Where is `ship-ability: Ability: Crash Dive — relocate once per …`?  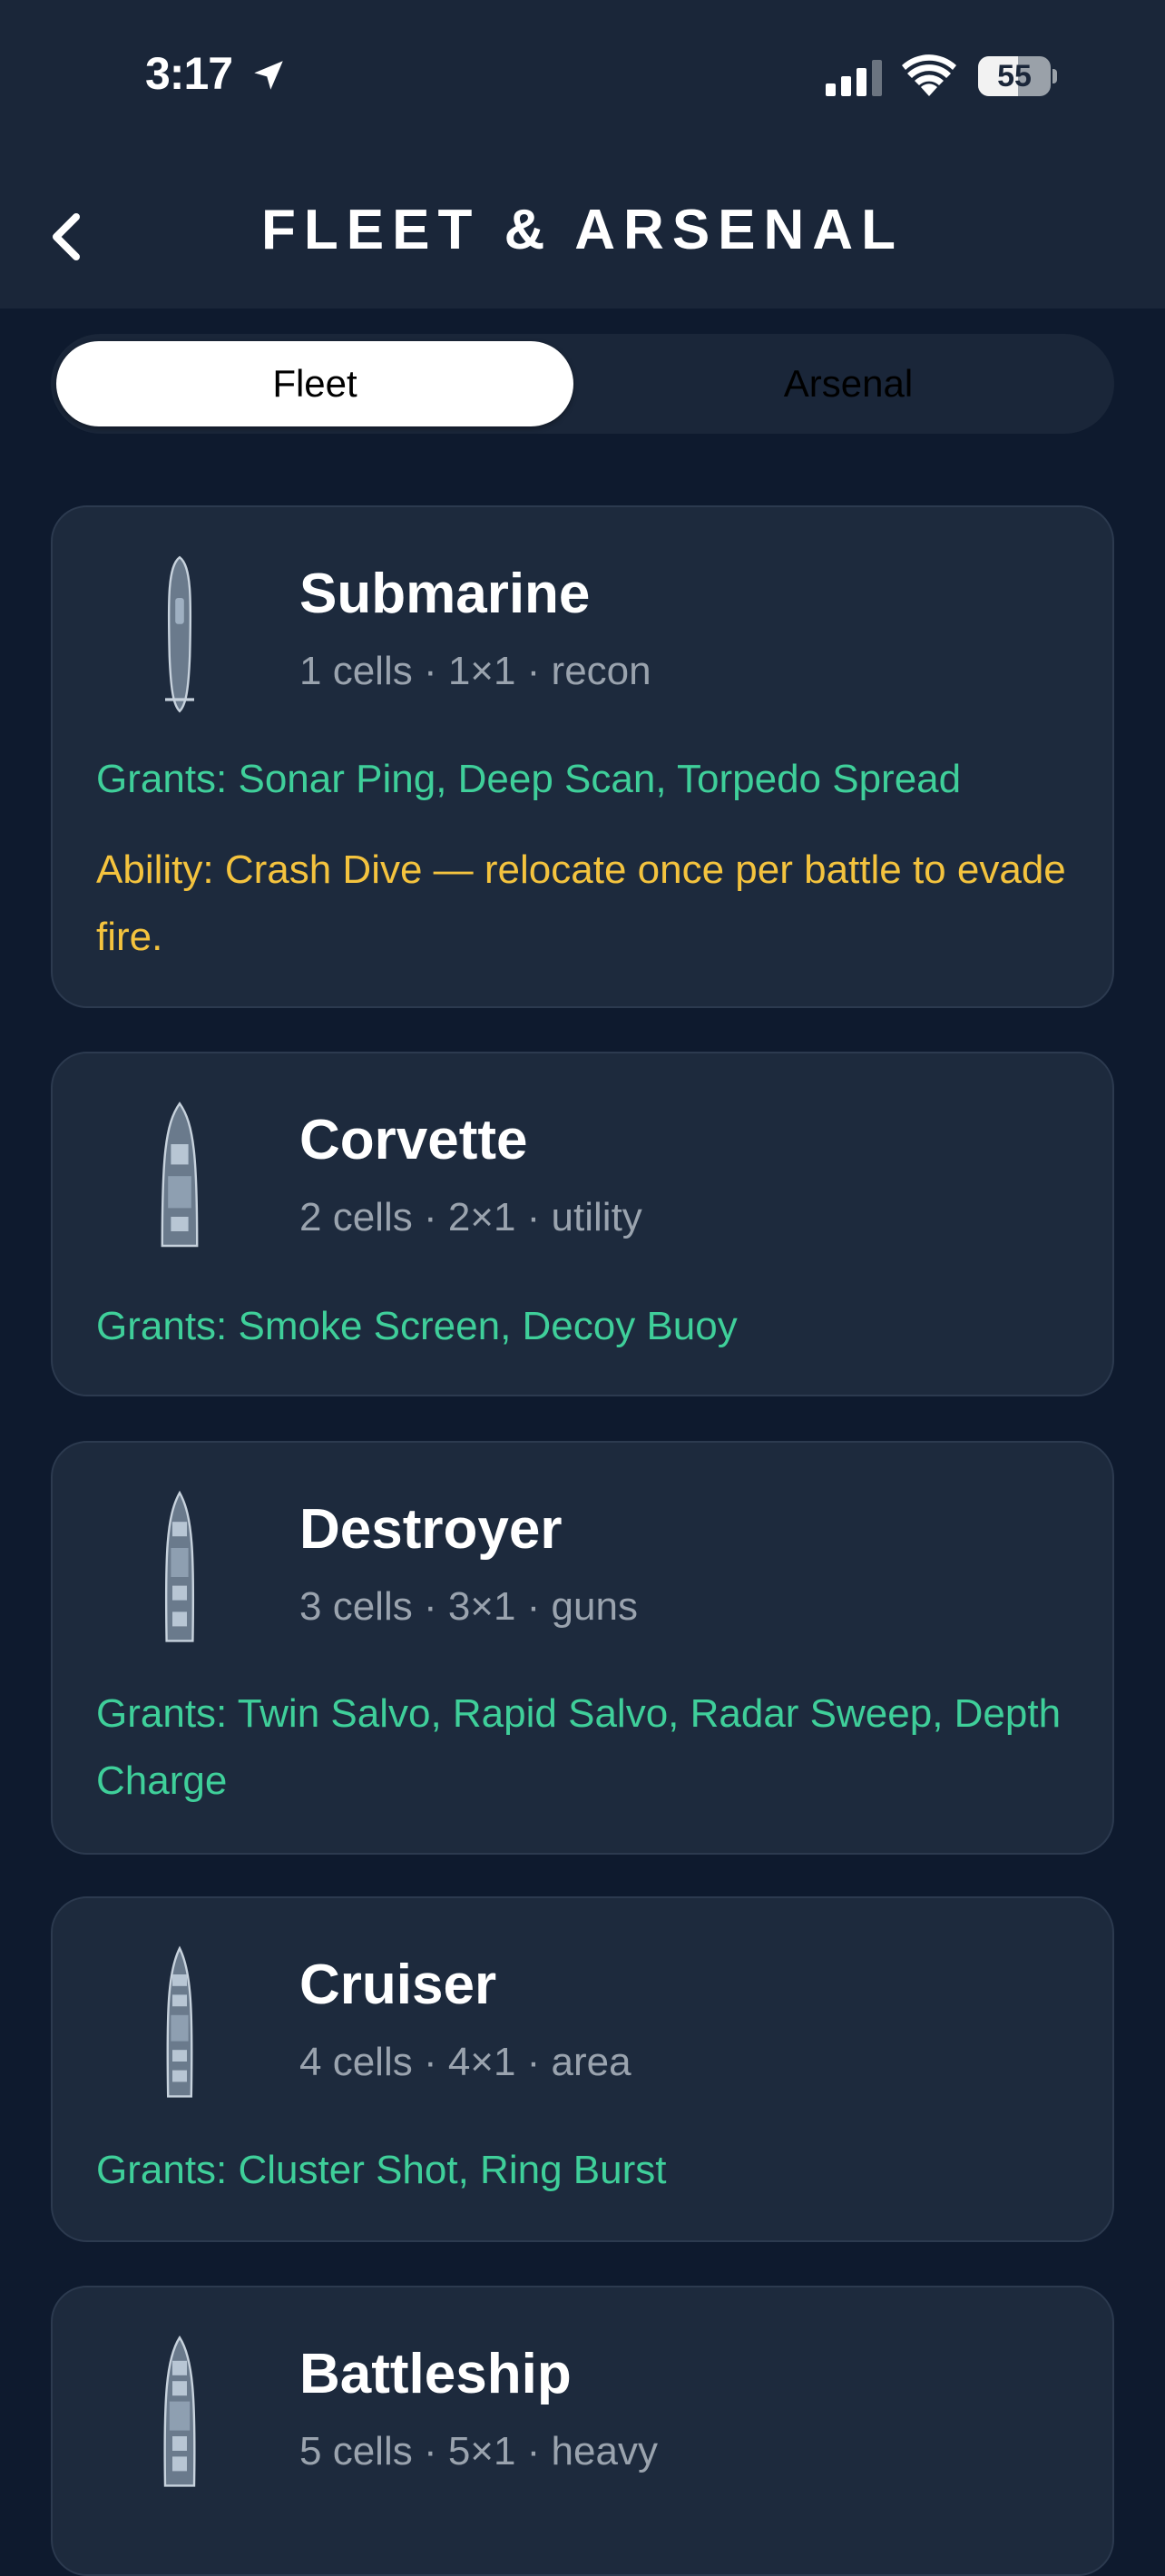
ship-ability: Ability: Crash Dive — relocate once per … is located at coordinates (581, 903).